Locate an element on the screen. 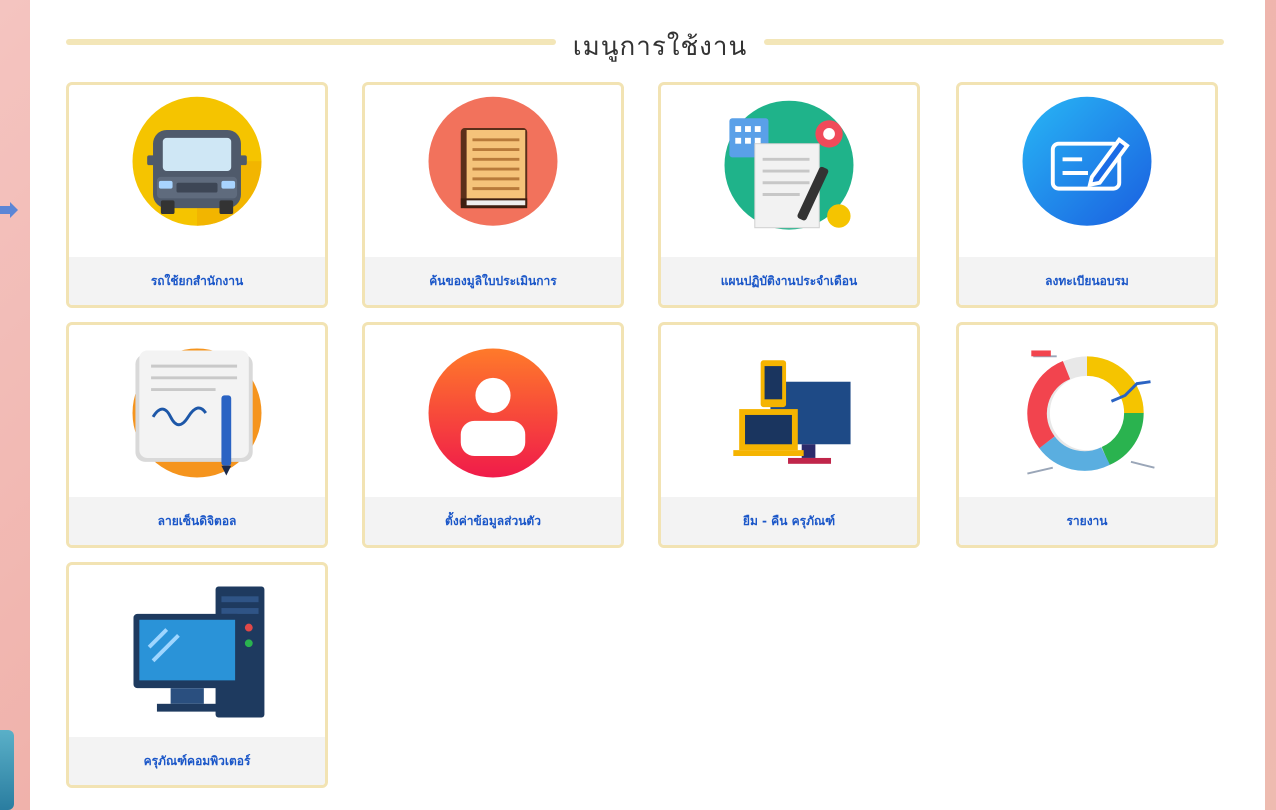 This screenshot has width=1276, height=810. menu-card-computer-equipment: ครุภัณฑ์คอมพิวเตอร์ is located at coordinates (197, 675).